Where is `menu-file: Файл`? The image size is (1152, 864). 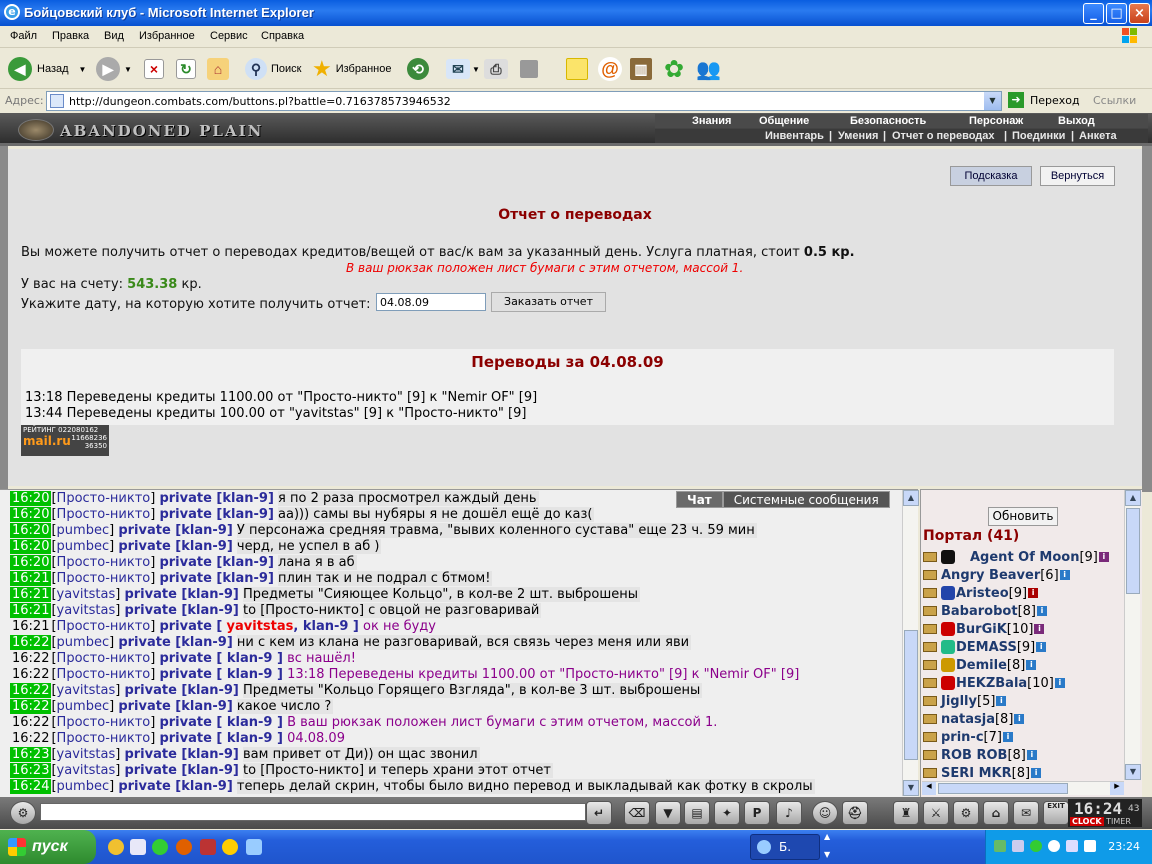
menu-file: Файл is located at coordinates (23, 36).